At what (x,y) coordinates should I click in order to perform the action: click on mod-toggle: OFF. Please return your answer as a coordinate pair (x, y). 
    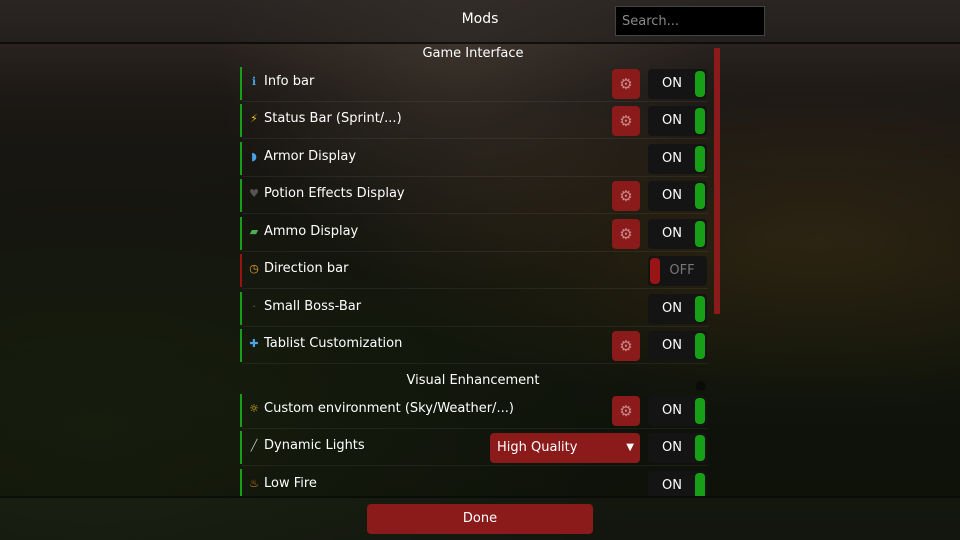
    Looking at the image, I should click on (677, 271).